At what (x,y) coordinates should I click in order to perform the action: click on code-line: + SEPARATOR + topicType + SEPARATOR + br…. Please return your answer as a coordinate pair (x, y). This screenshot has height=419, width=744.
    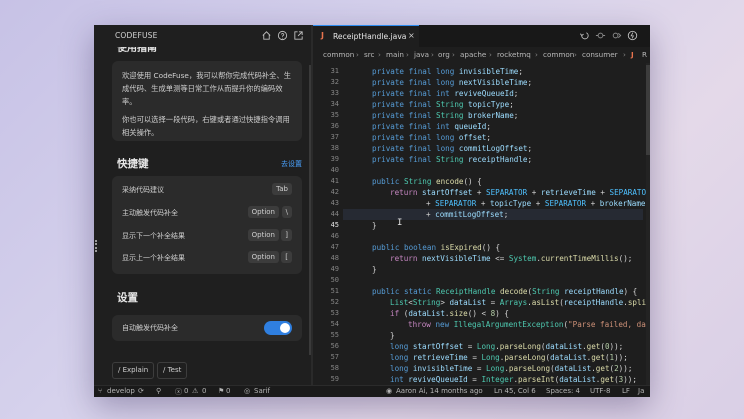
    Looking at the image, I should click on (536, 203).